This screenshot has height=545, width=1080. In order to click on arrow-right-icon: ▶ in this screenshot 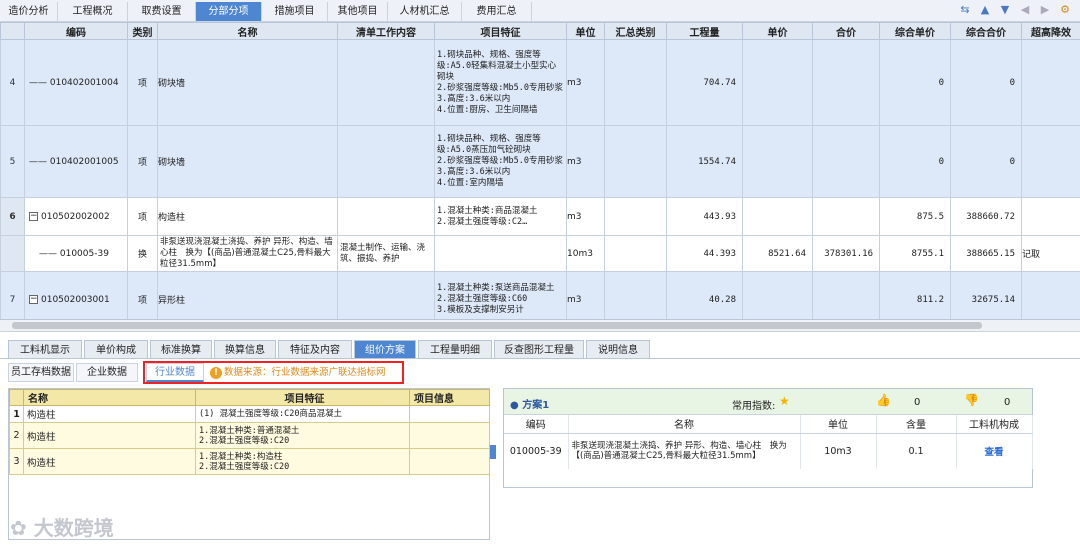, I will do `click(1045, 11)`.